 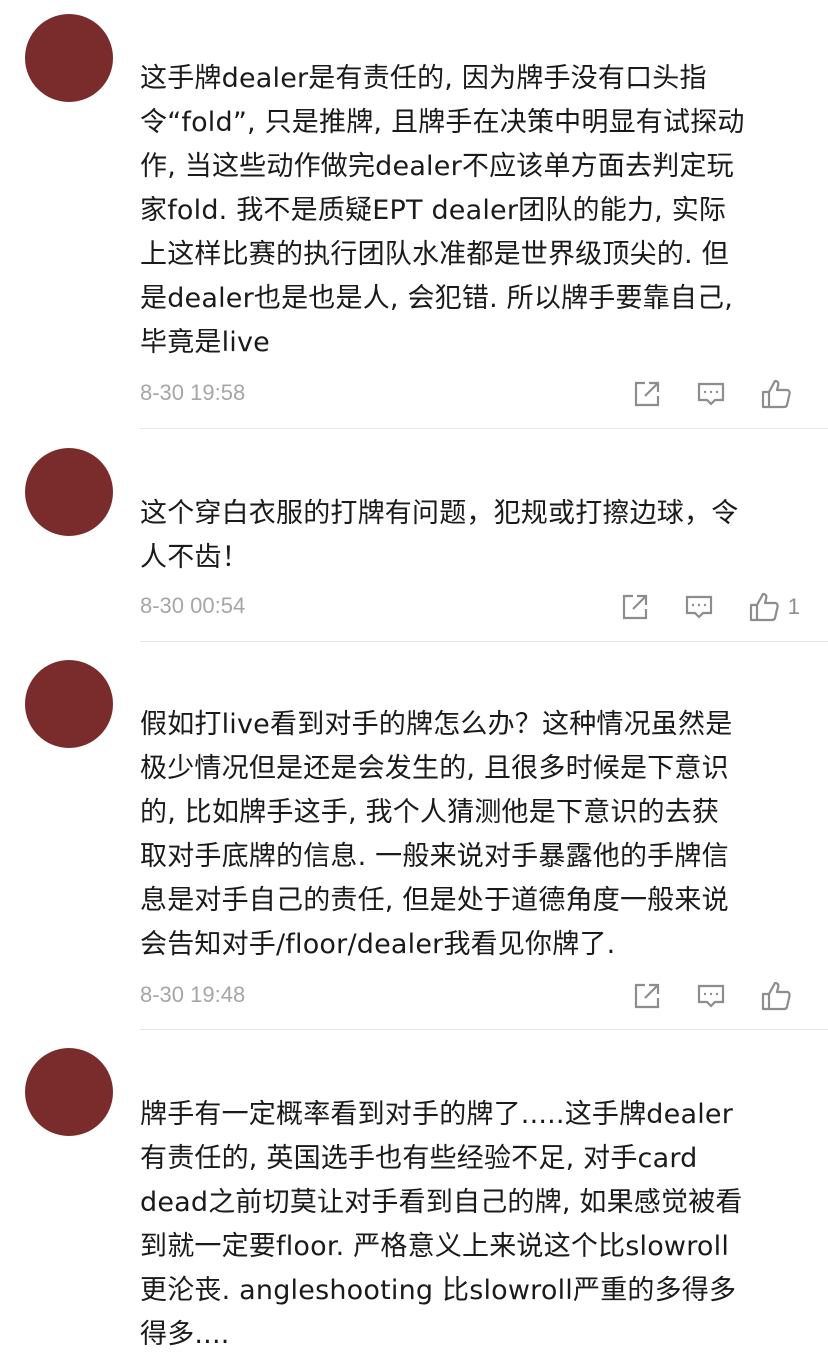 What do you see at coordinates (437, 1114) in the screenshot?
I see `comment-line: 牌手有一定概率看到对手的牌了.....这手牌dealer` at bounding box center [437, 1114].